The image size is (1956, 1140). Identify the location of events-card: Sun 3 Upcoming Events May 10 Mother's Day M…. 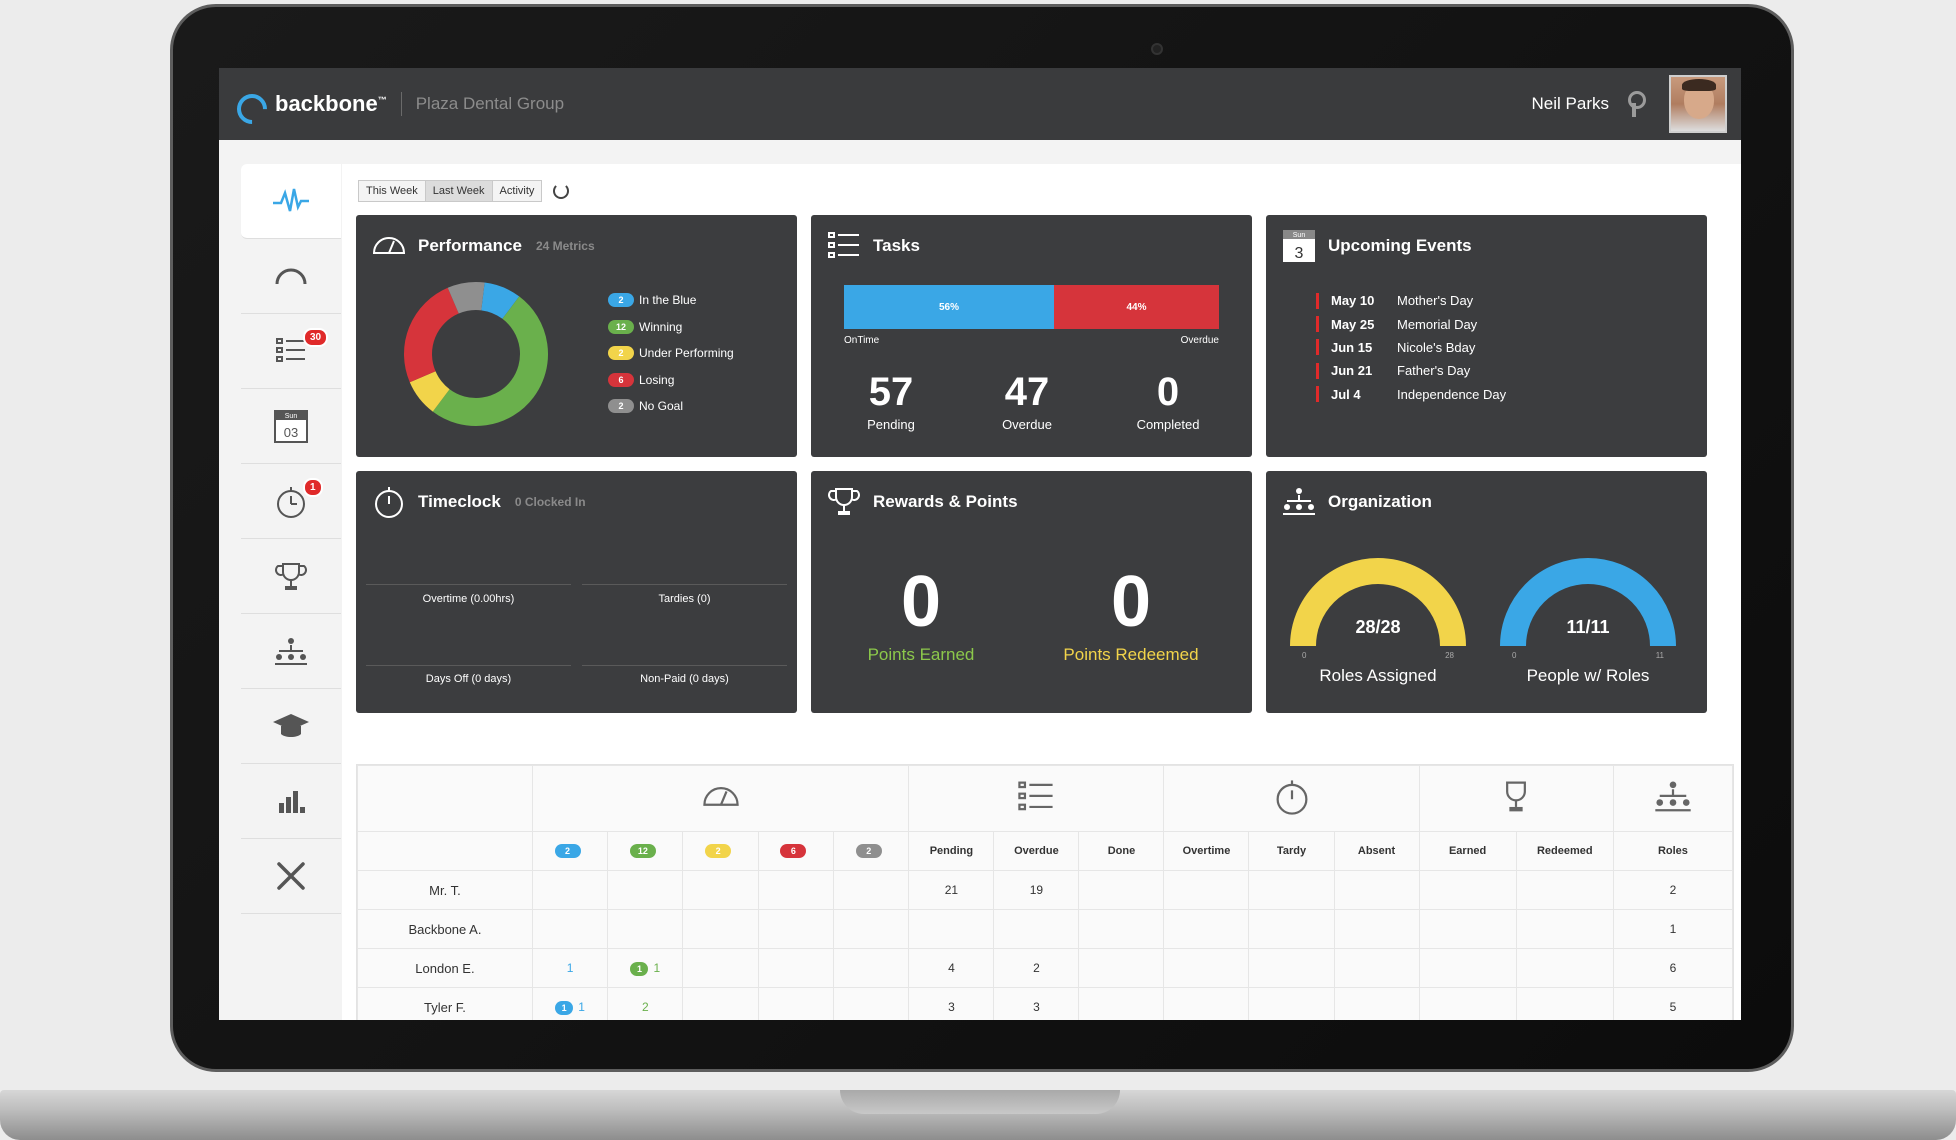
(1486, 336).